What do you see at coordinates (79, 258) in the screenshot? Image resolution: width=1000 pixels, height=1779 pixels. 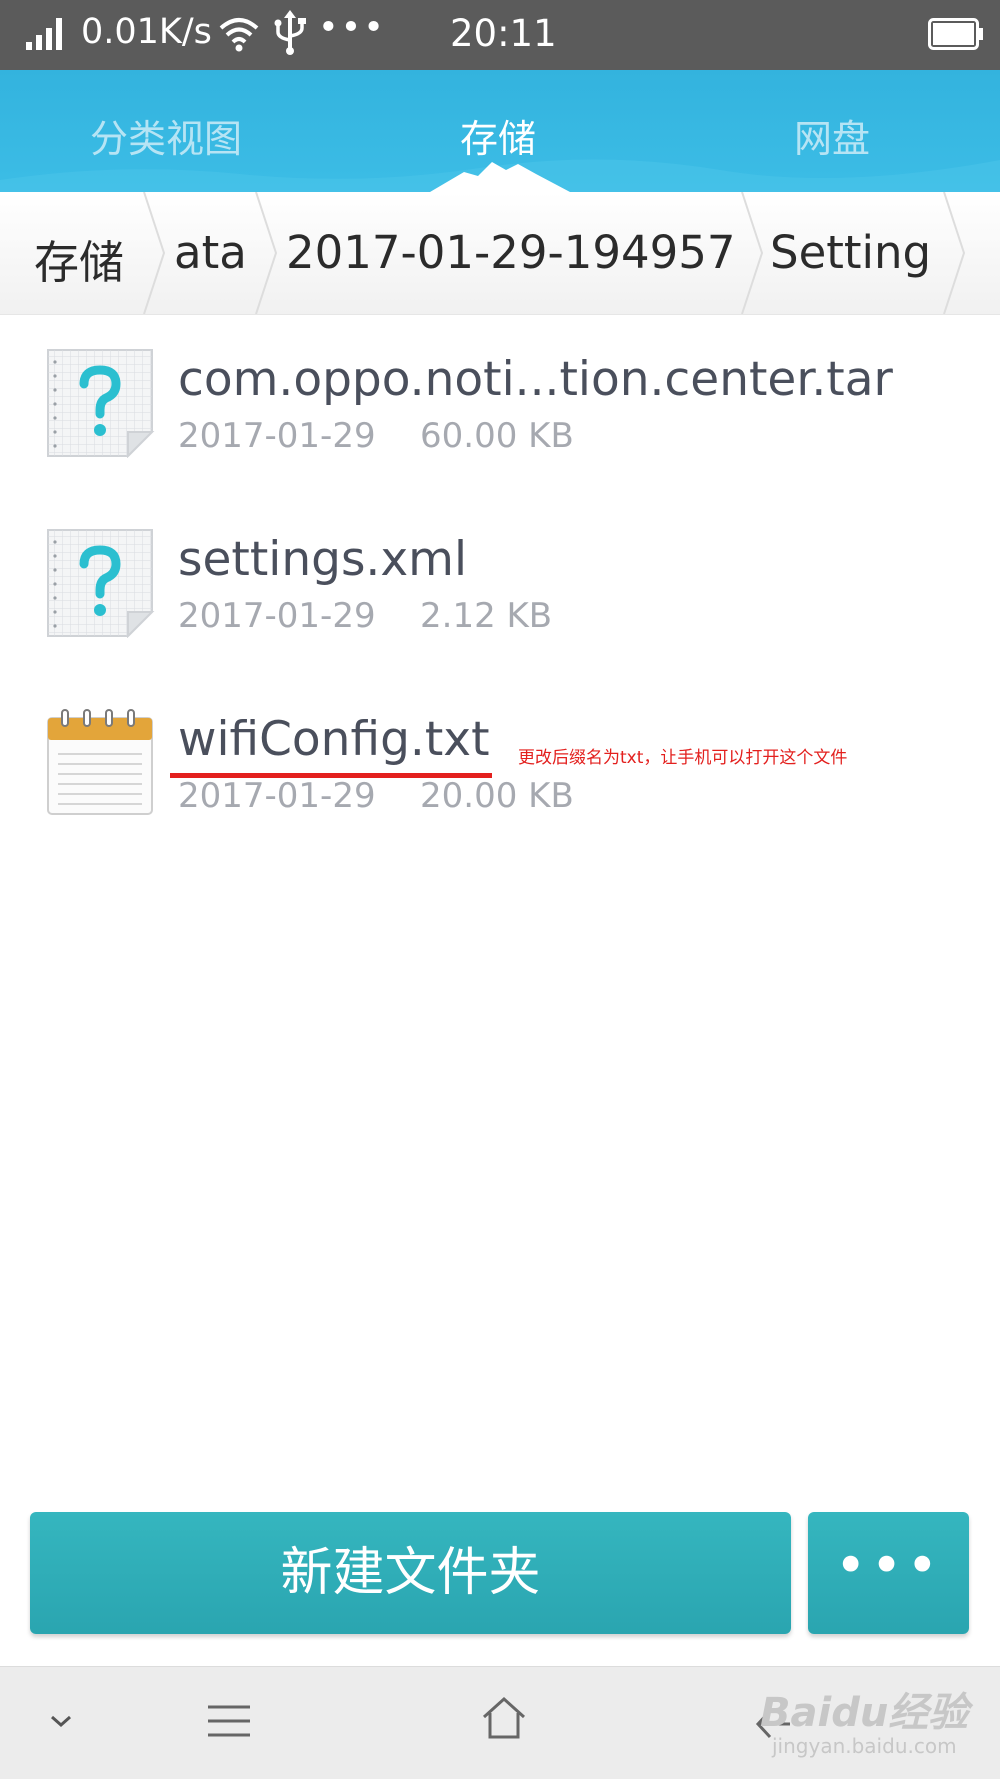 I see `breadcrumb-item-storage: 存储` at bounding box center [79, 258].